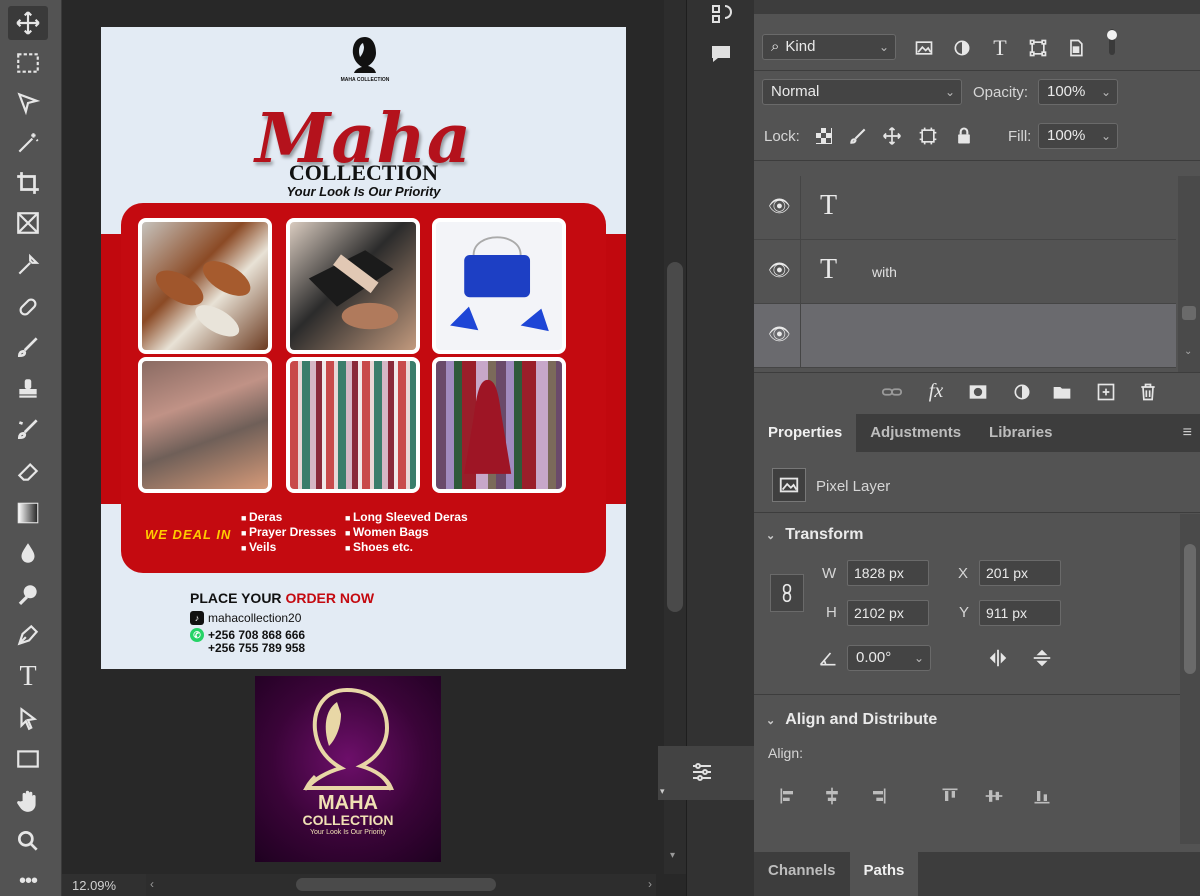 This screenshot has width=1200, height=896. What do you see at coordinates (915, 433) in the screenshot?
I see `tab-adjustments: Adjustments` at bounding box center [915, 433].